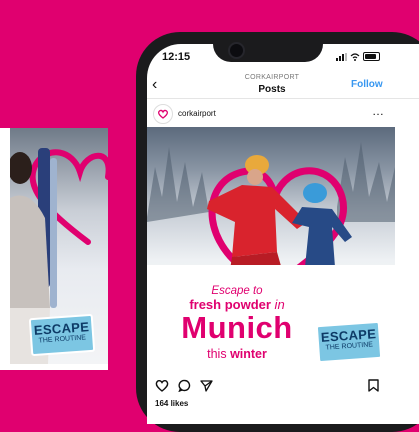 The height and width of the screenshot is (432, 419). What do you see at coordinates (272, 77) in the screenshot?
I see `account-name: CORKAIRPORT` at bounding box center [272, 77].